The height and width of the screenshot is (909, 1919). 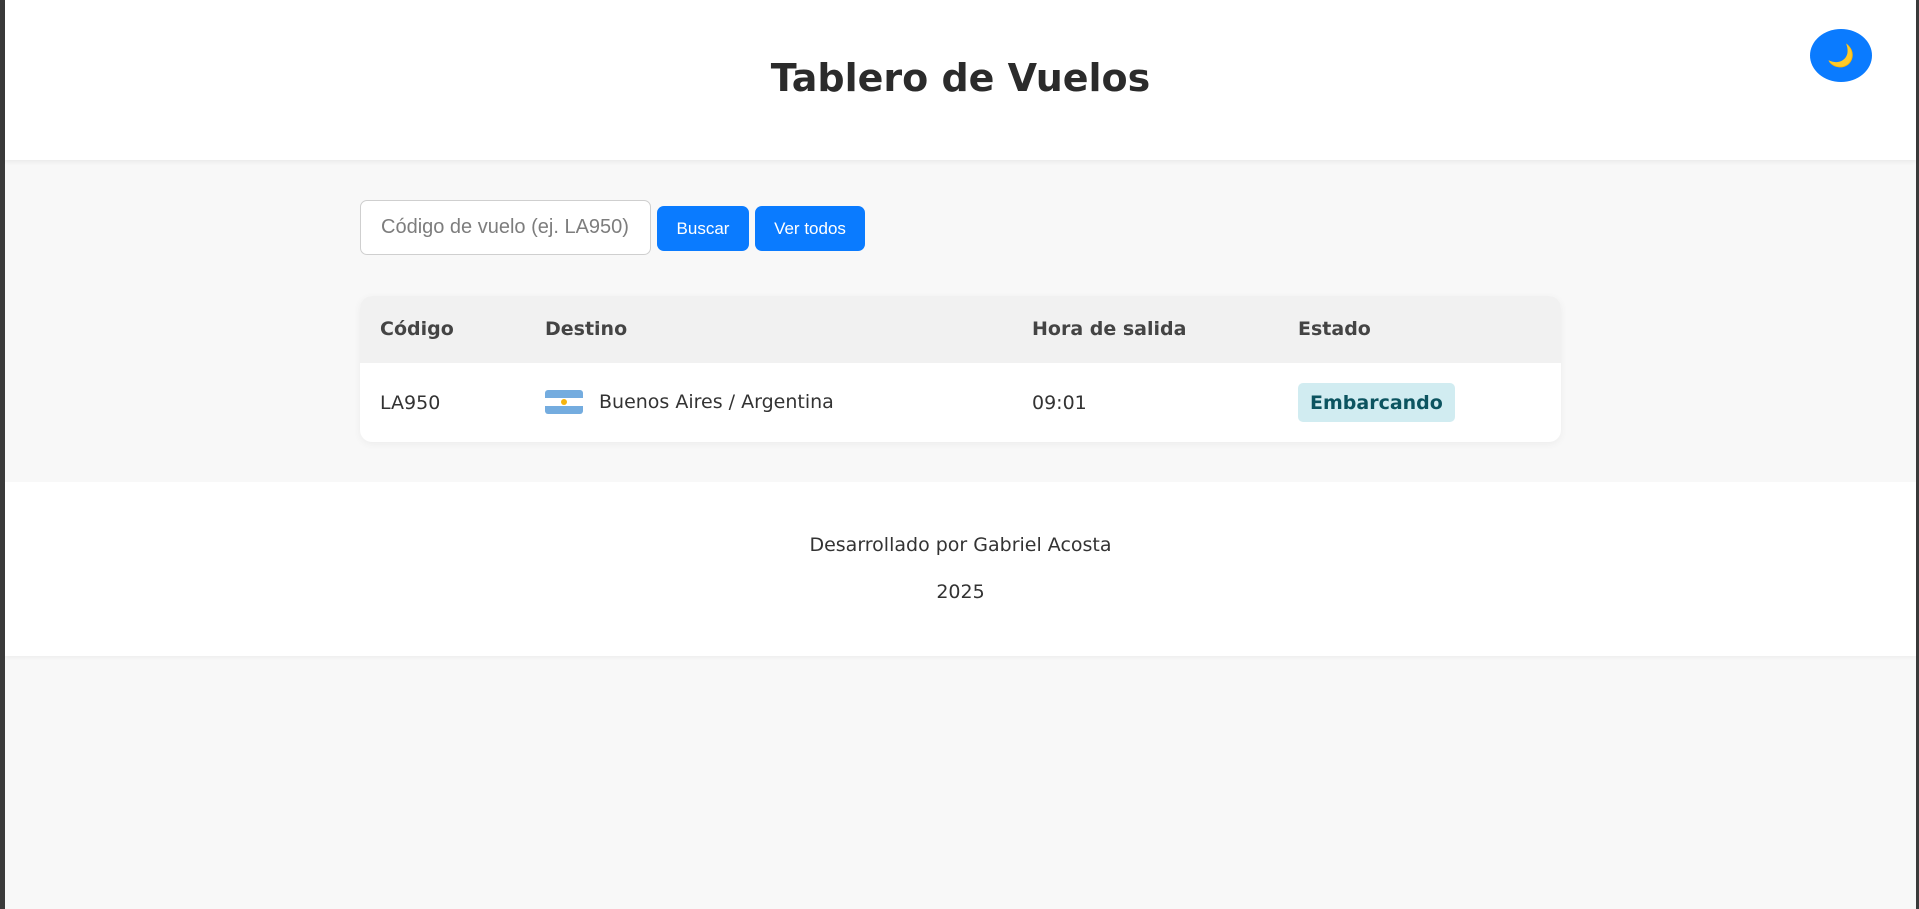 What do you see at coordinates (564, 402) in the screenshot?
I see `argentina-flag-icon` at bounding box center [564, 402].